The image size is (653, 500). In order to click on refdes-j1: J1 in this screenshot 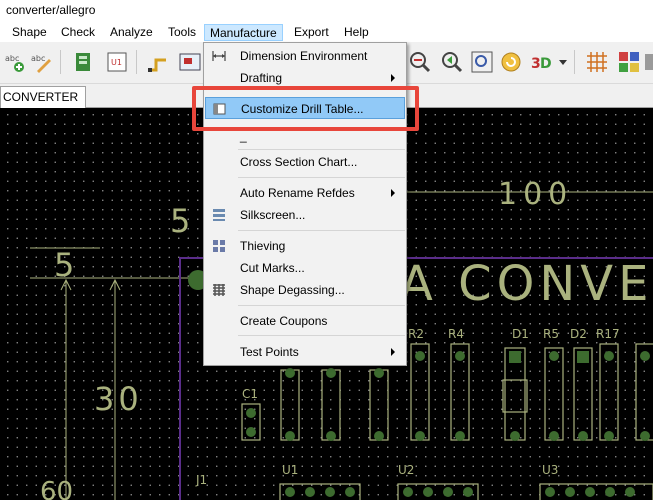, I will do `click(201, 480)`.